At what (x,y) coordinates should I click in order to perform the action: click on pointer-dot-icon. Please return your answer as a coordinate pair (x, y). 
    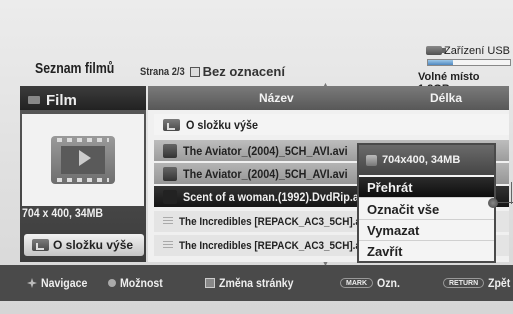
    Looking at the image, I should click on (493, 203).